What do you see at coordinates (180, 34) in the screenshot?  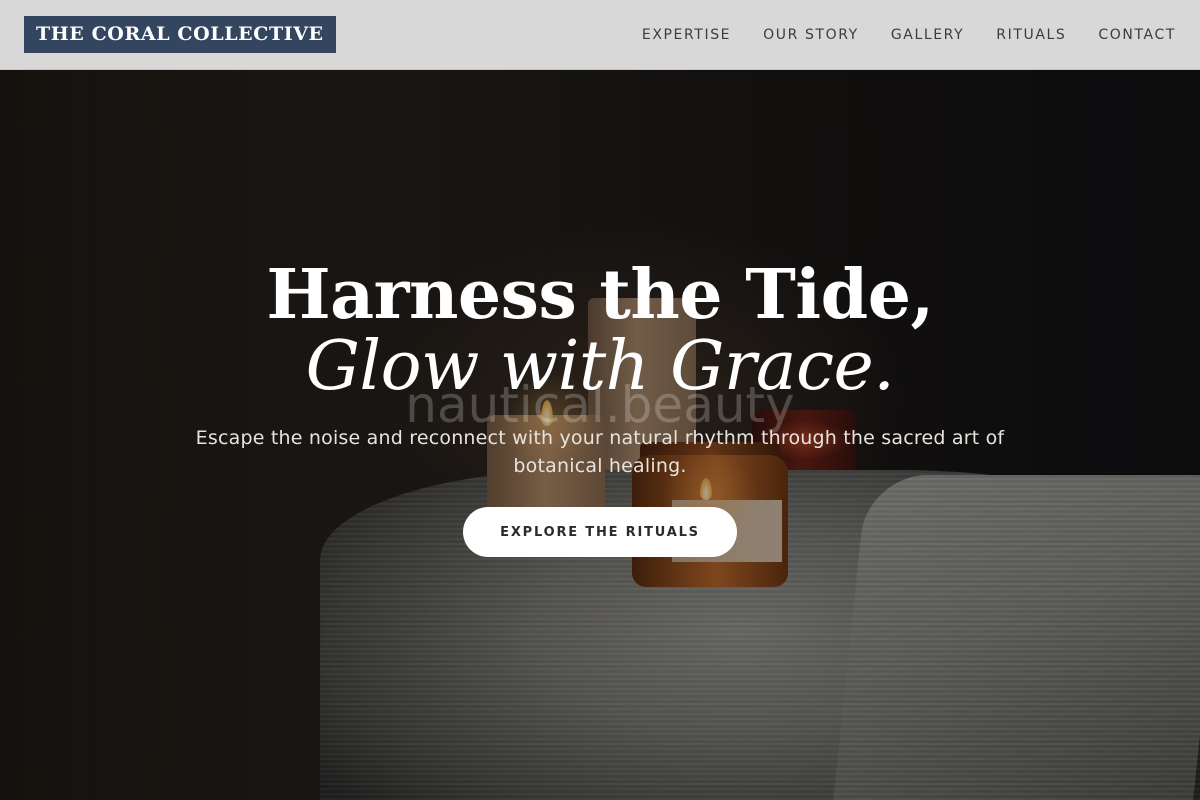 I see `site-logo: THE CORAL COLLECTIVE` at bounding box center [180, 34].